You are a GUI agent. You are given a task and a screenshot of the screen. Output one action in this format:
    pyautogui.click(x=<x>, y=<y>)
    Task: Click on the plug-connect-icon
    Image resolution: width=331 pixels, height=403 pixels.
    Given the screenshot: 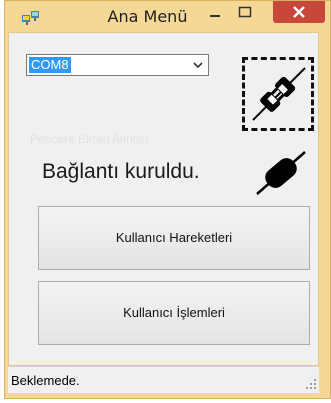 What is the action you would take?
    pyautogui.click(x=279, y=94)
    